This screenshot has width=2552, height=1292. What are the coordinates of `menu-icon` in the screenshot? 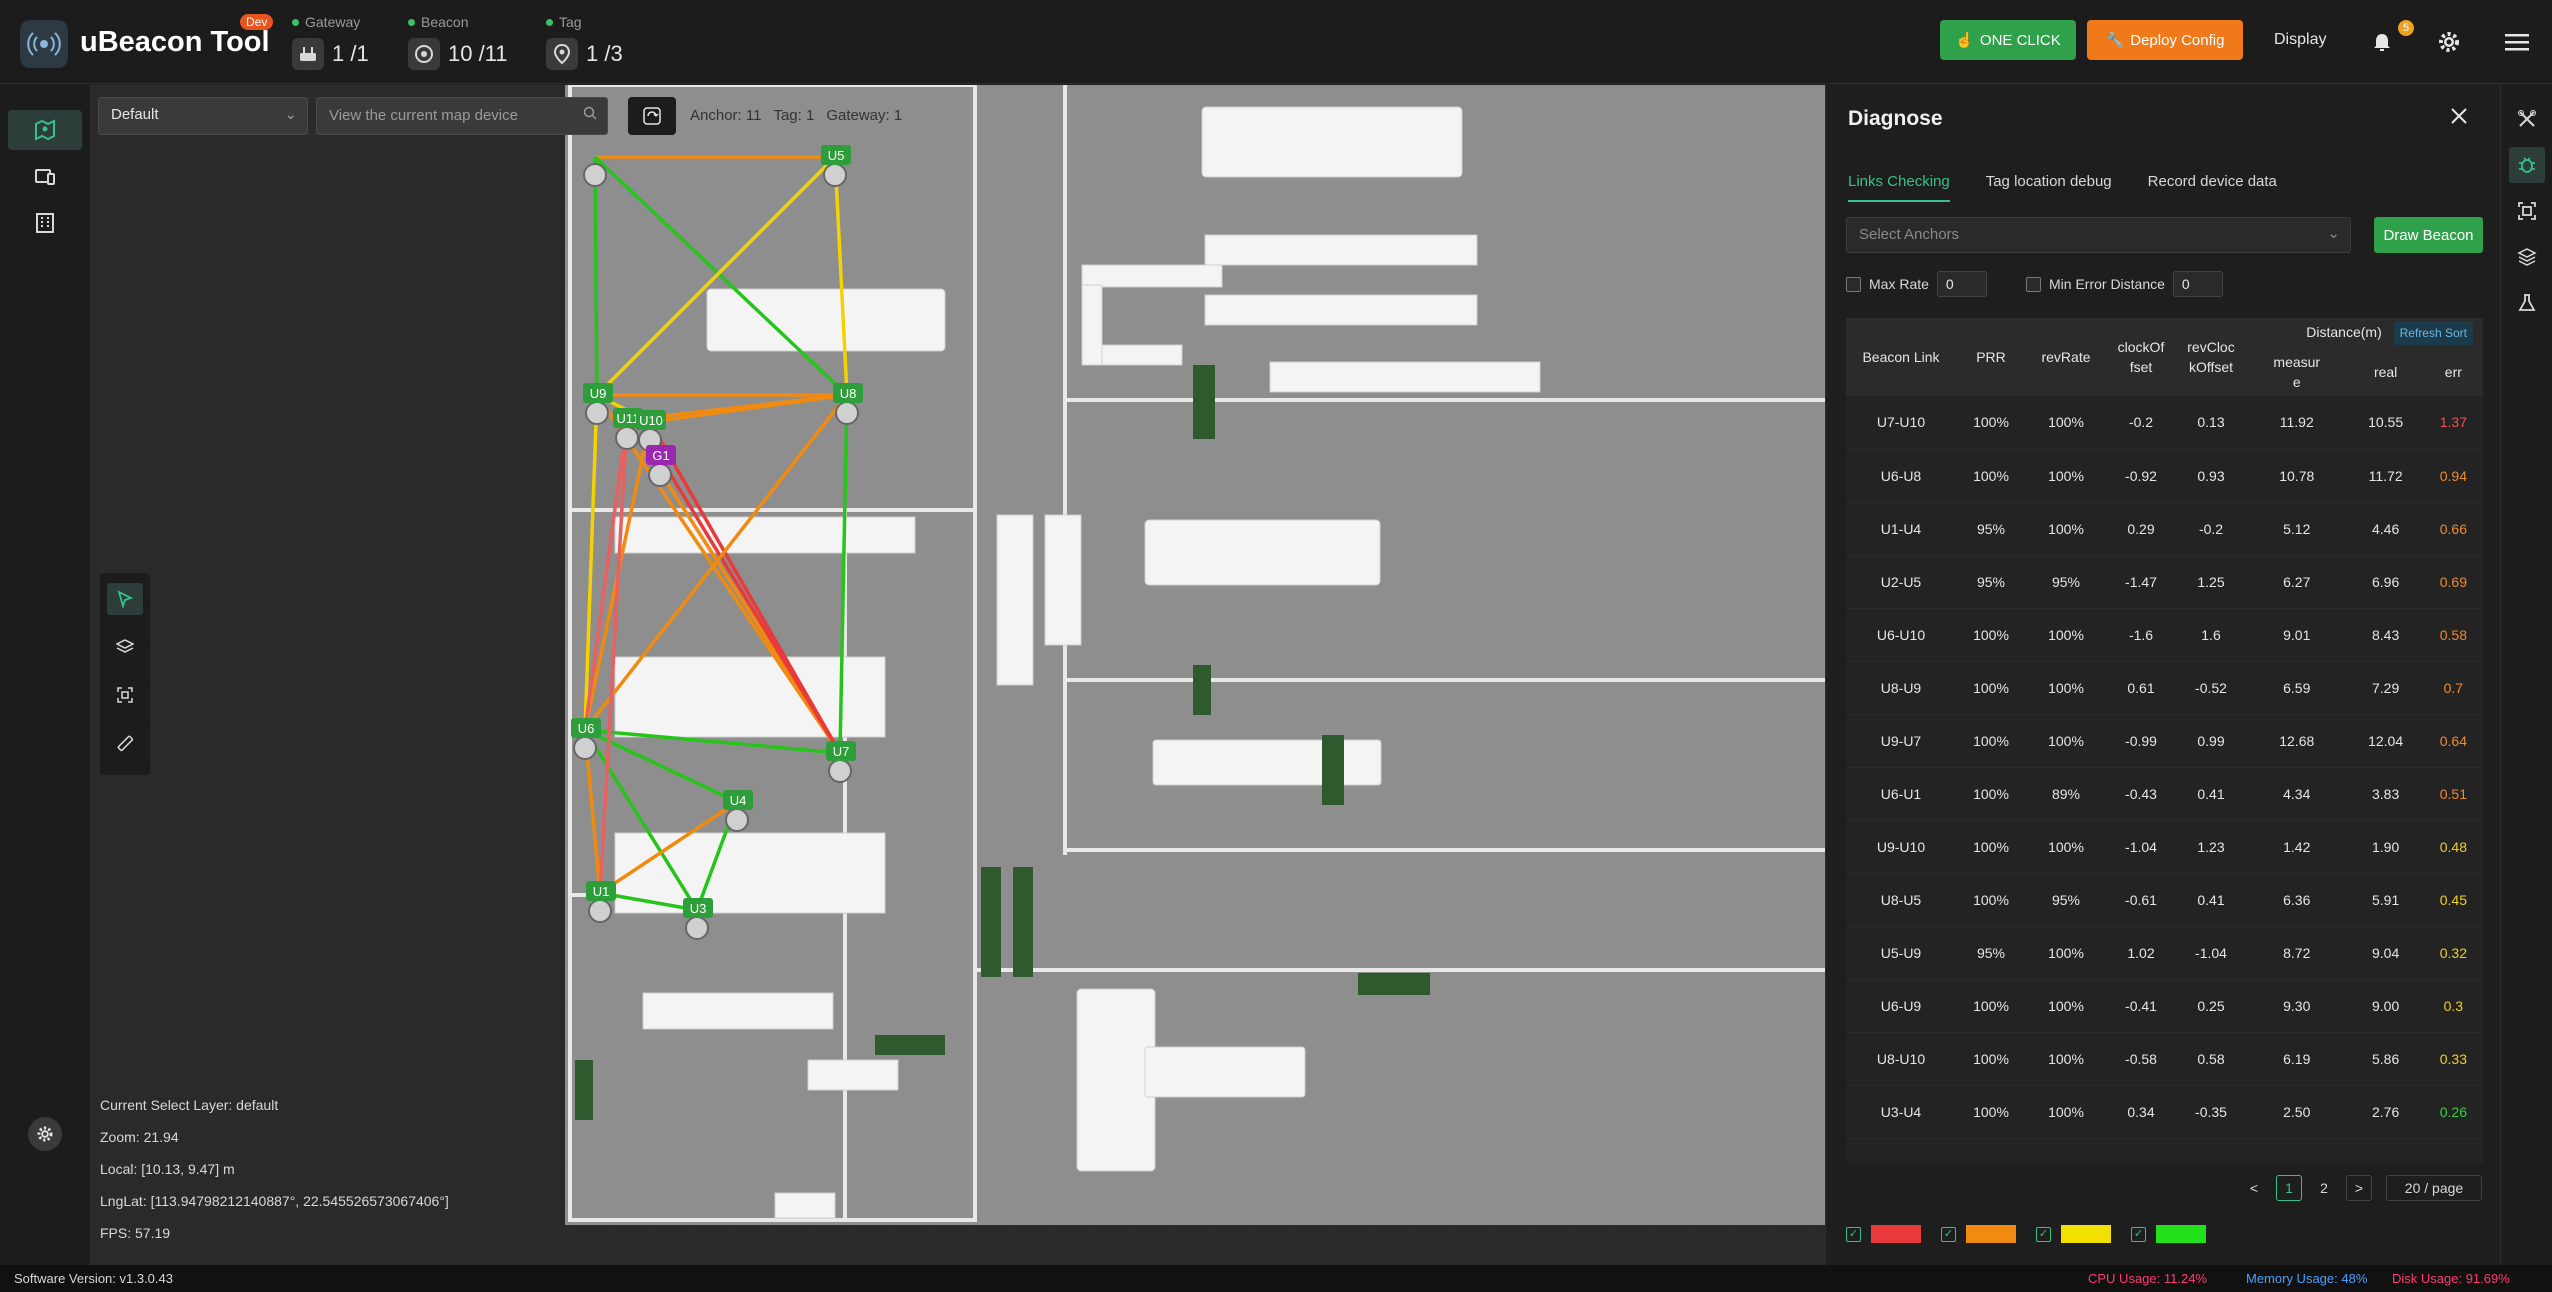 It's located at (2517, 42).